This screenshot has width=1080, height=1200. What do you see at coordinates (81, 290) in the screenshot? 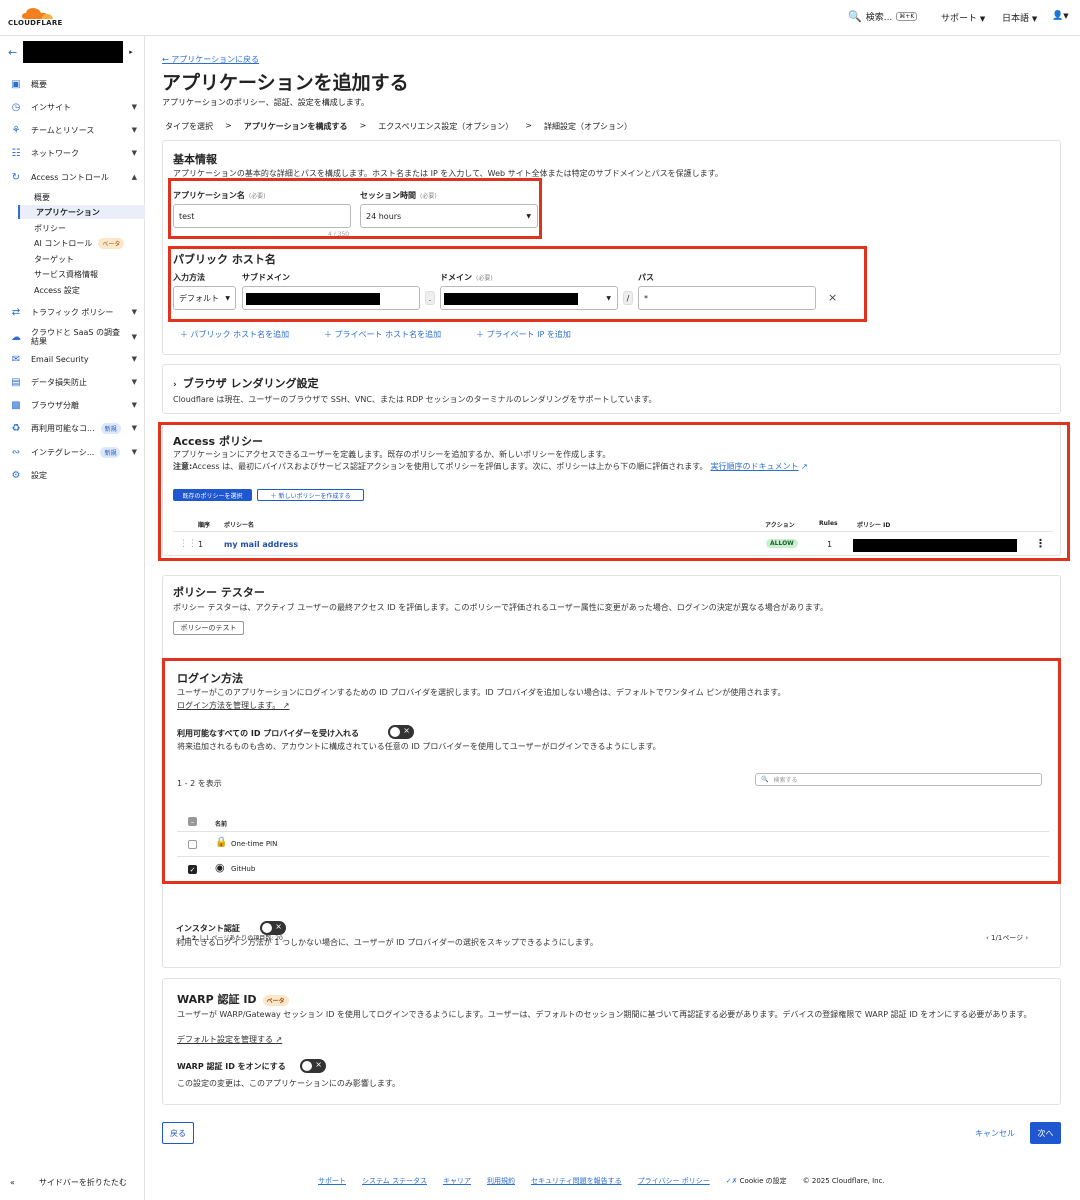
I see `sub-item-access-settings: Access 設定` at bounding box center [81, 290].